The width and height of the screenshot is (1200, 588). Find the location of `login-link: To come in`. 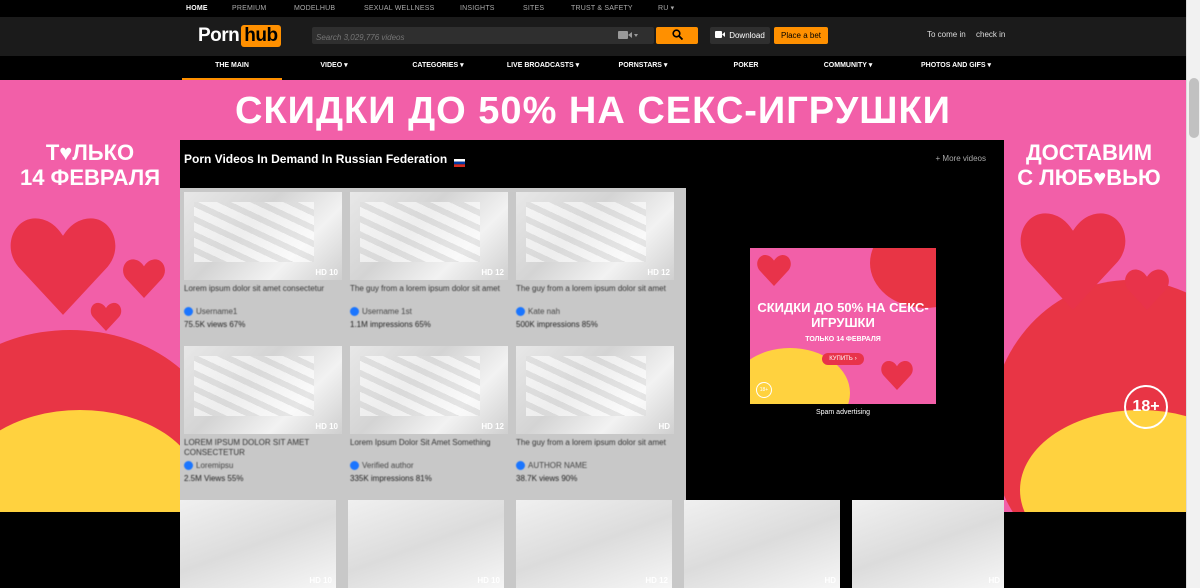

login-link: To come in is located at coordinates (946, 34).